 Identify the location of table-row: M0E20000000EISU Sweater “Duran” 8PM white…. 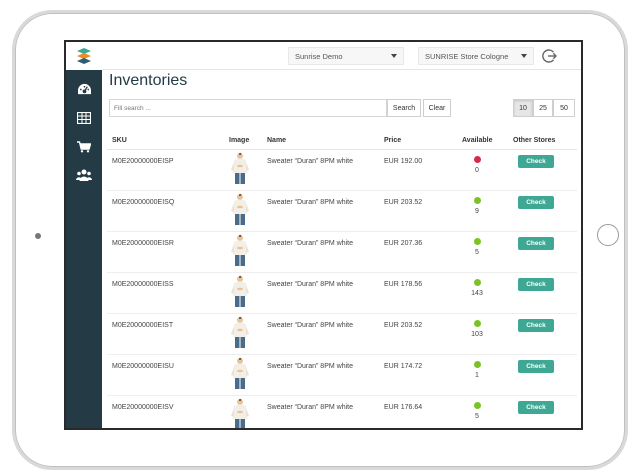
(342, 375).